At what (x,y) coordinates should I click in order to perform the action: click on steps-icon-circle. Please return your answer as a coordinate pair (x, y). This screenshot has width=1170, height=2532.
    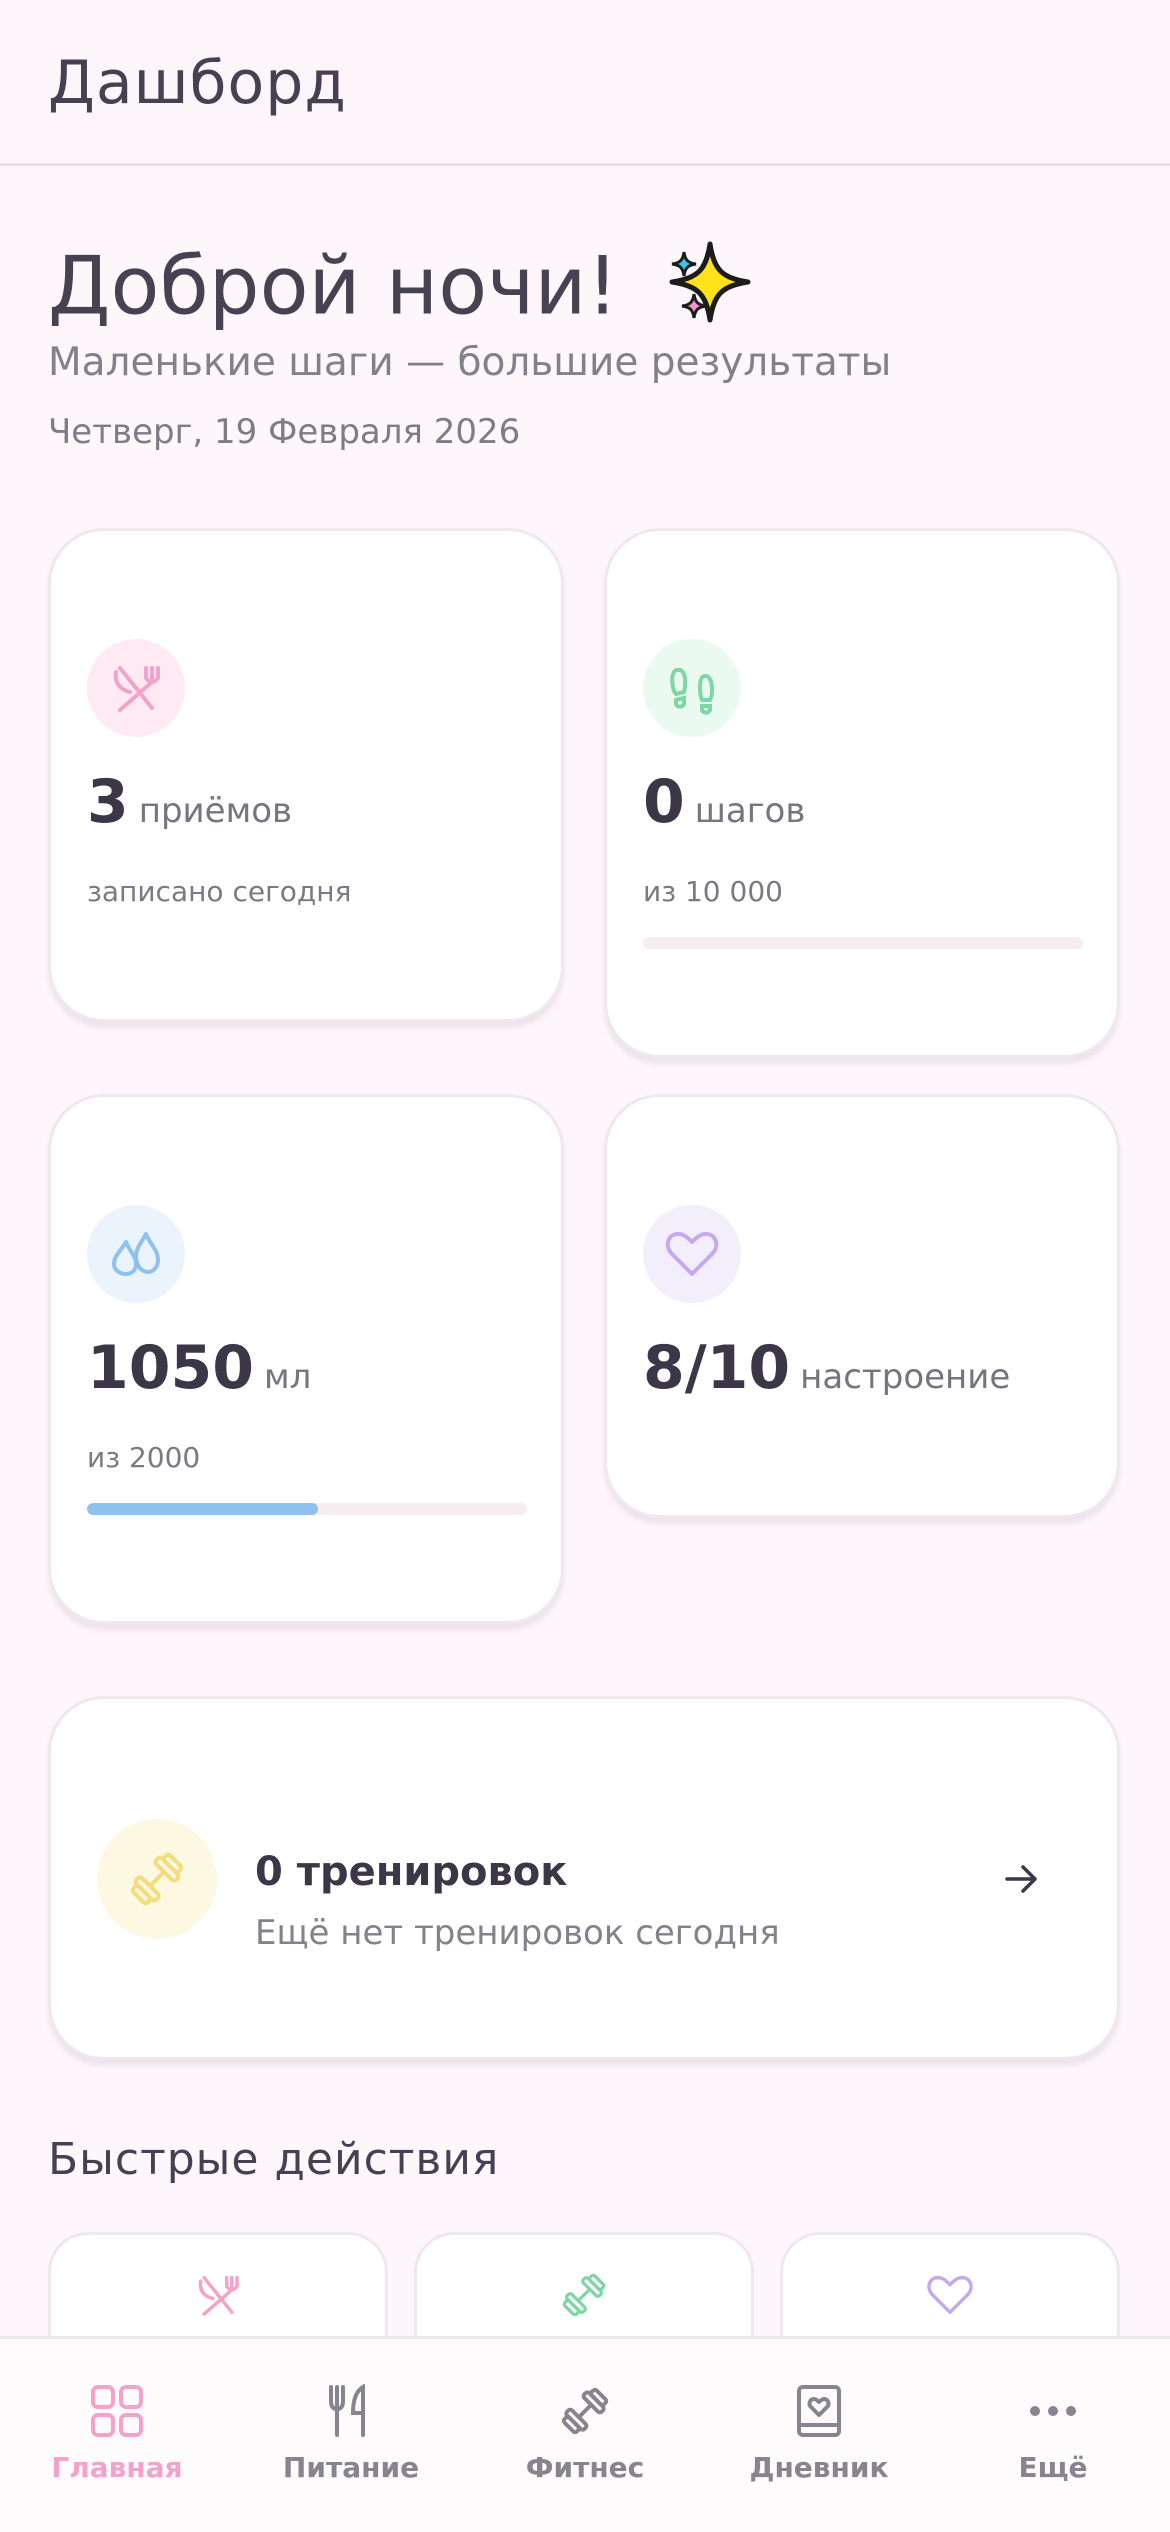
    Looking at the image, I should click on (692, 688).